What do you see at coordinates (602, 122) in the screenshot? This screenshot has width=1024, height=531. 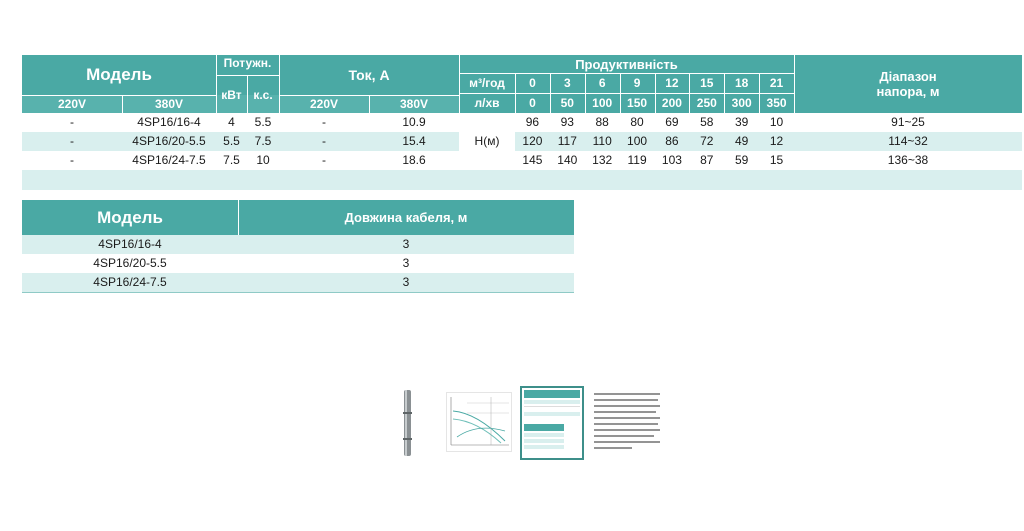 I see `row-head-value: 88` at bounding box center [602, 122].